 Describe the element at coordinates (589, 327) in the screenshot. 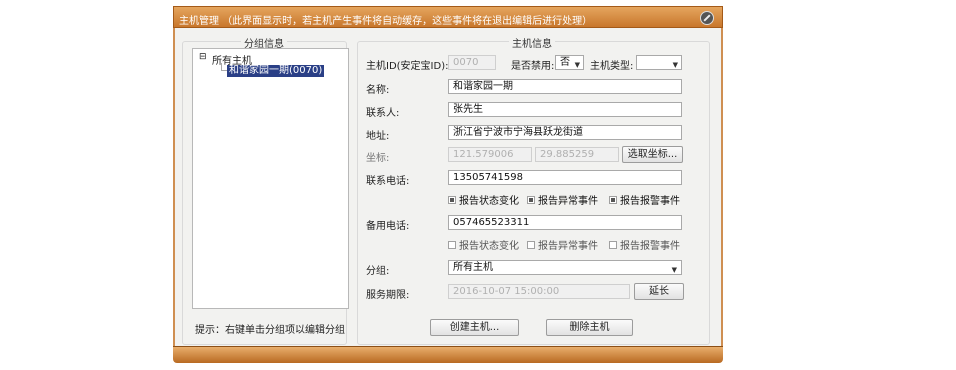

I see `delete-host-button: 删除主机` at that location.